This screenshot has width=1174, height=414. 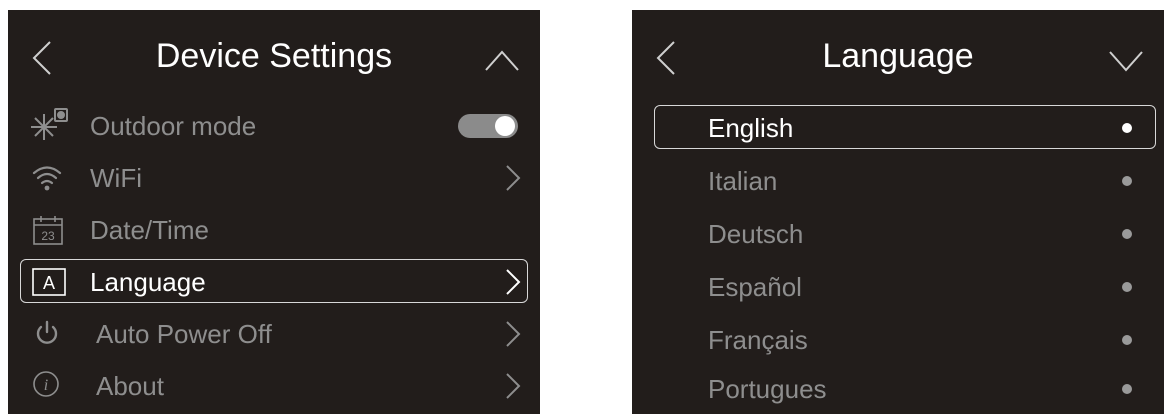 I want to click on language-option-italian: Italian, so click(x=898, y=181).